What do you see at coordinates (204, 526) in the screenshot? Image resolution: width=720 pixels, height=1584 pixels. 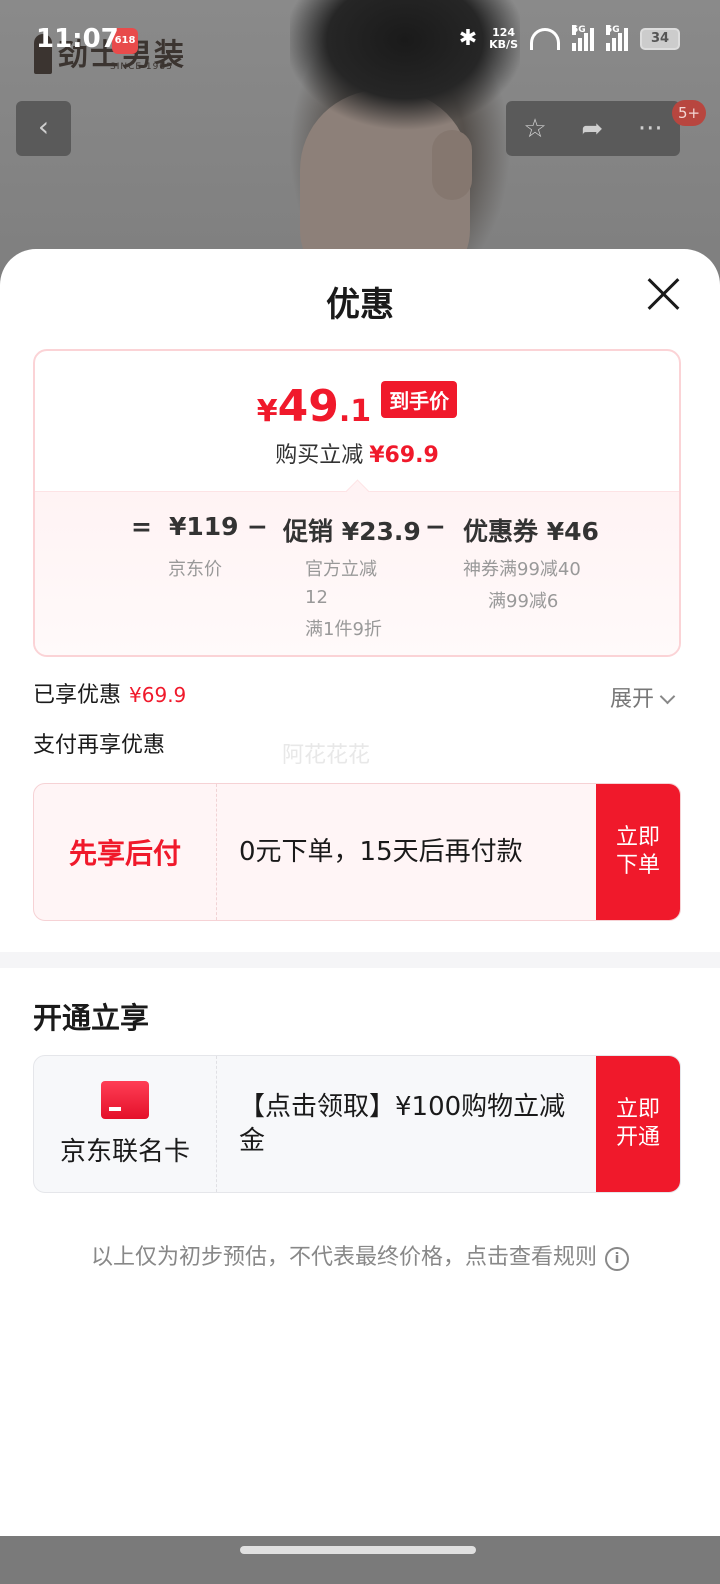 I see `jd-price: ¥119` at bounding box center [204, 526].